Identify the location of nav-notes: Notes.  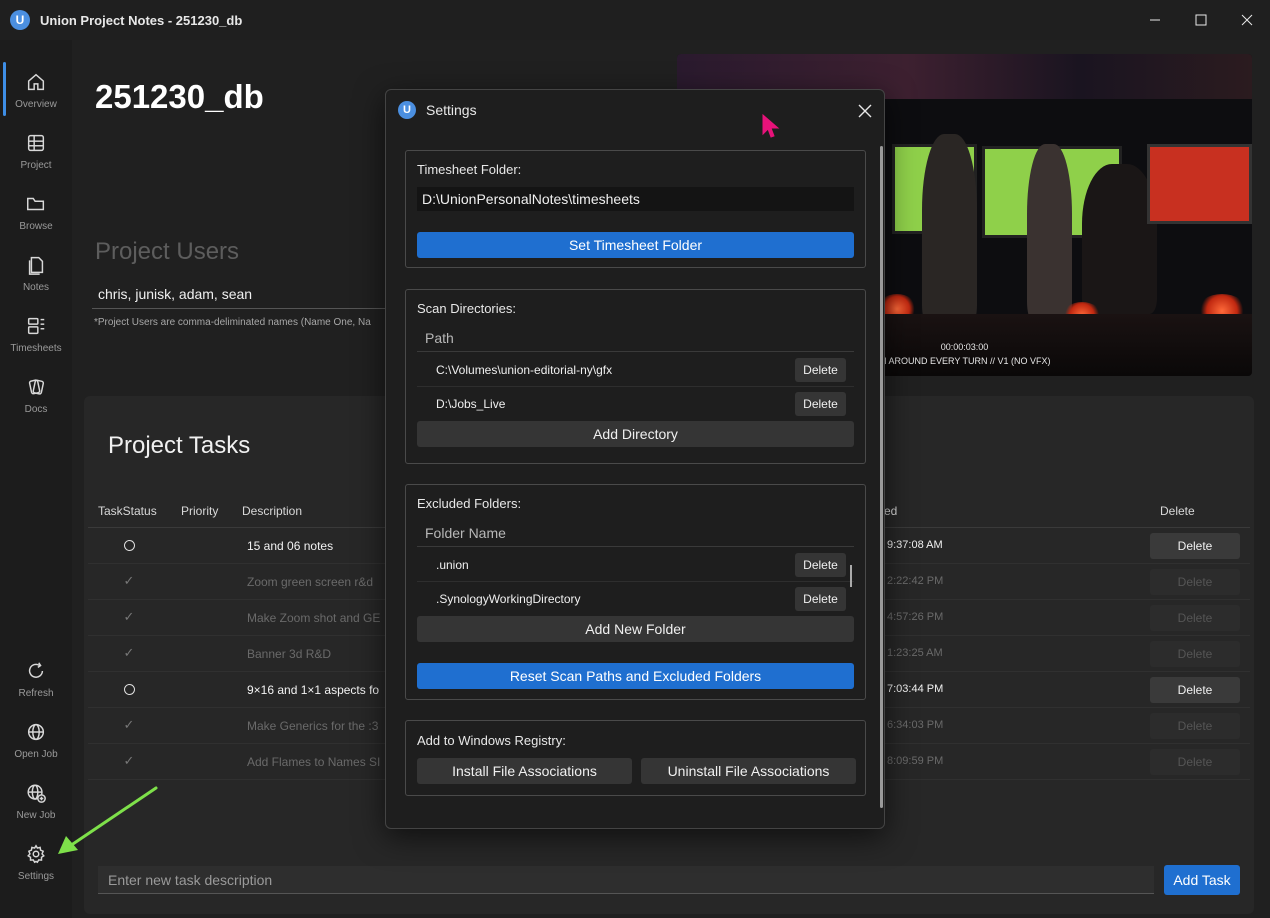
(36, 273).